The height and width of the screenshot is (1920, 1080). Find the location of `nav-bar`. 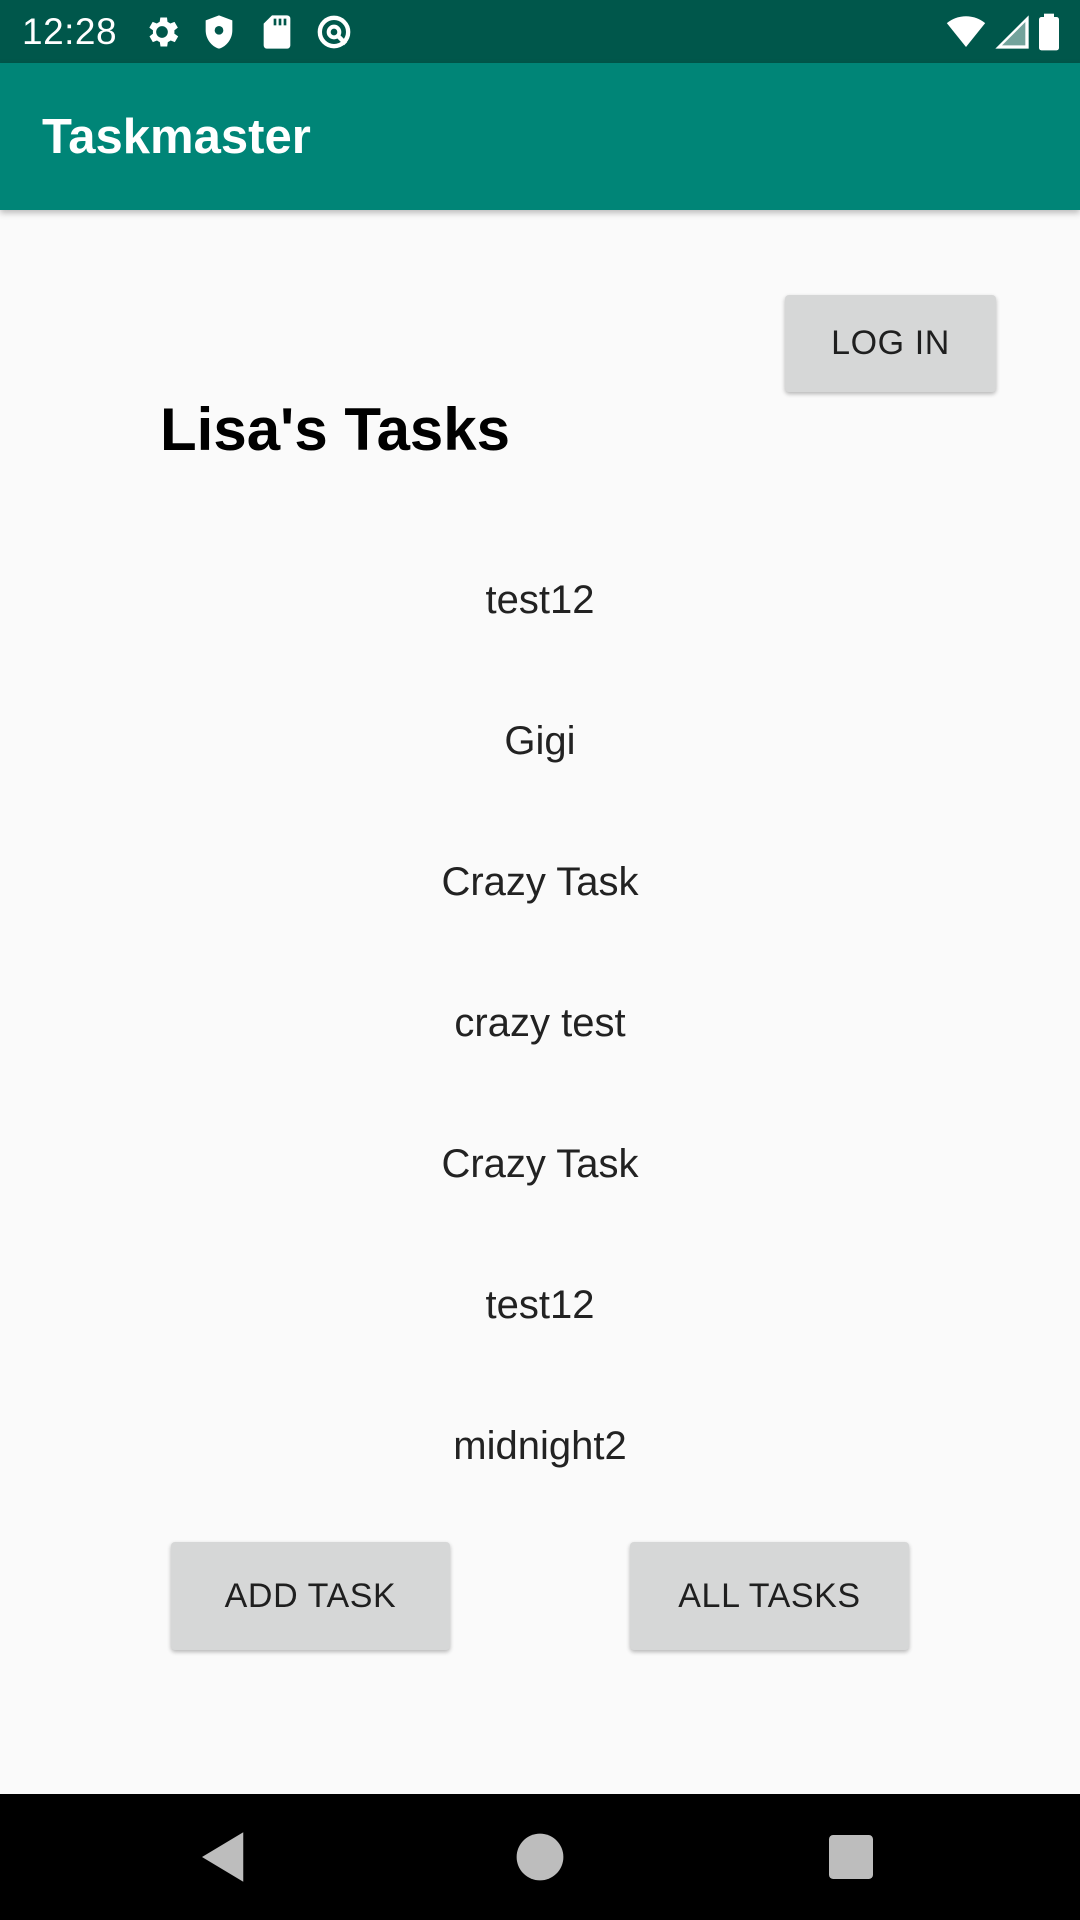

nav-bar is located at coordinates (540, 1857).